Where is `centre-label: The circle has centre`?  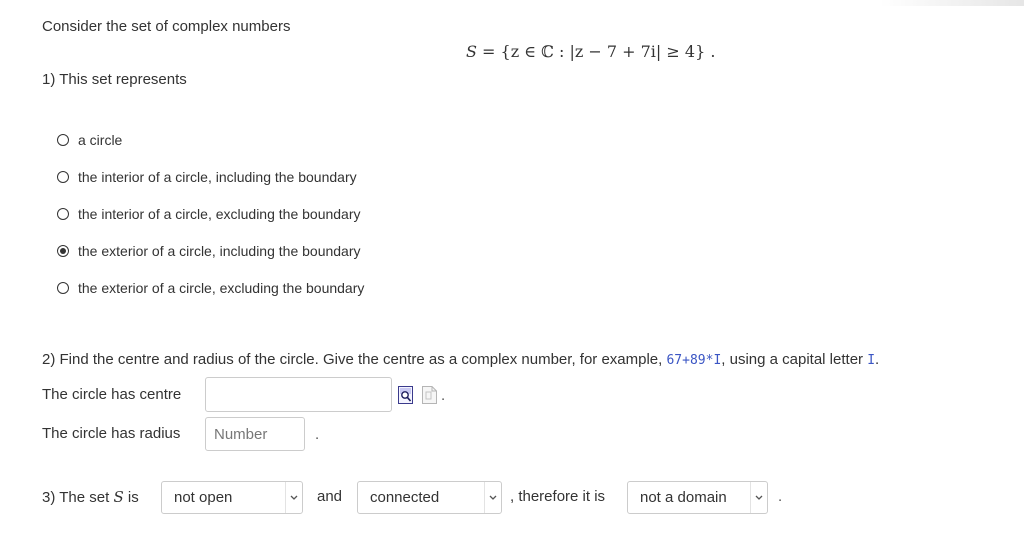 centre-label: The circle has centre is located at coordinates (112, 394).